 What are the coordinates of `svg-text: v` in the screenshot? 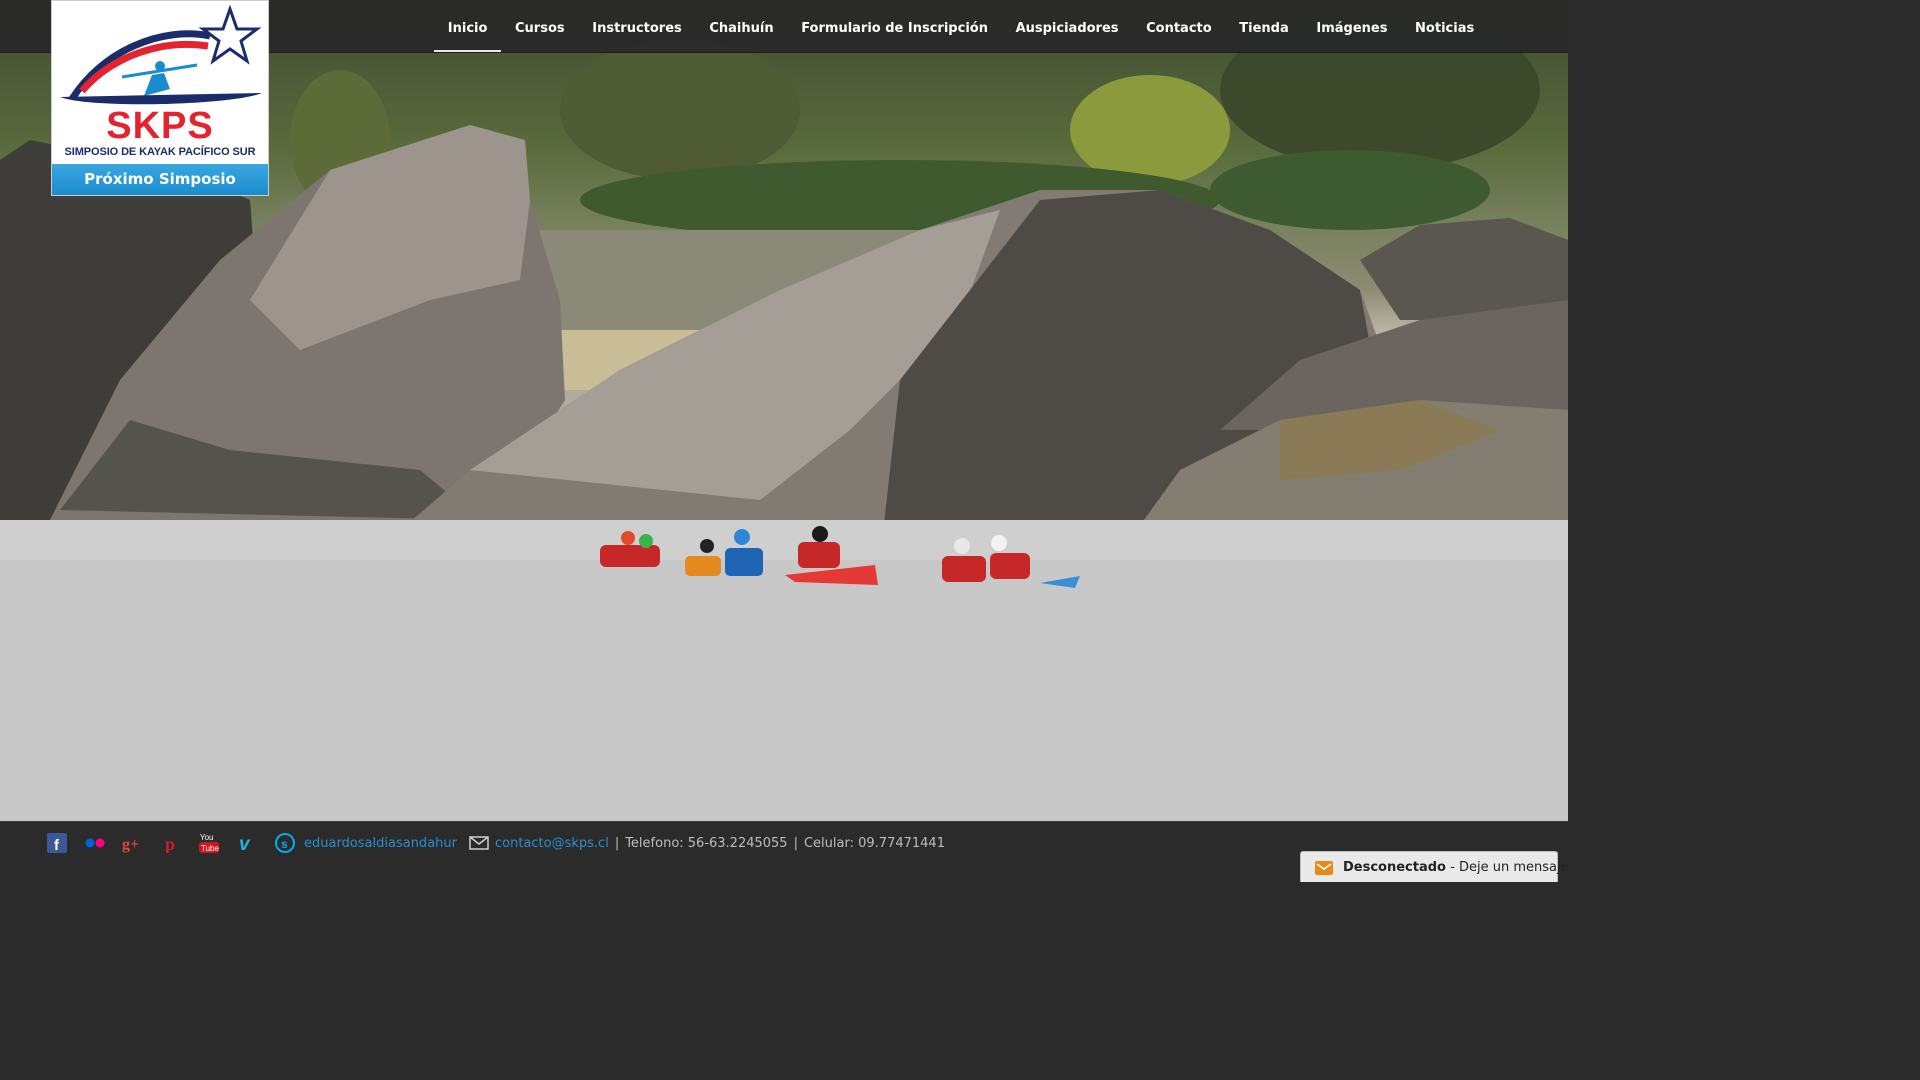 It's located at (245, 843).